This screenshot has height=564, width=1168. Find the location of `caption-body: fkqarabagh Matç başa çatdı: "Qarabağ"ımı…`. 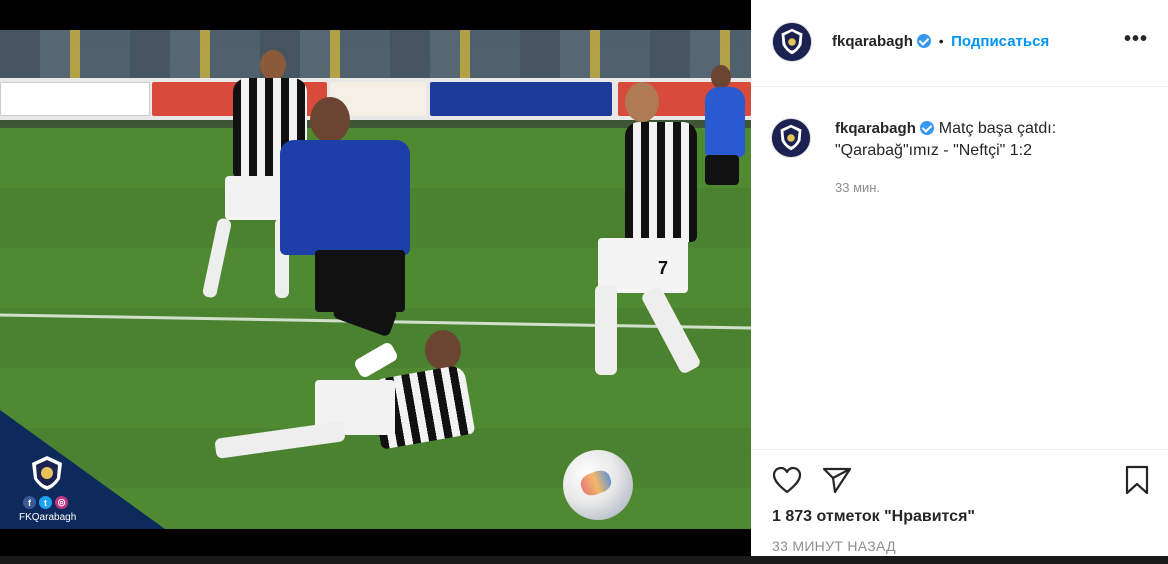

caption-body: fkqarabagh Matç başa çatdı: "Qarabağ"ımı… is located at coordinates (995, 140).